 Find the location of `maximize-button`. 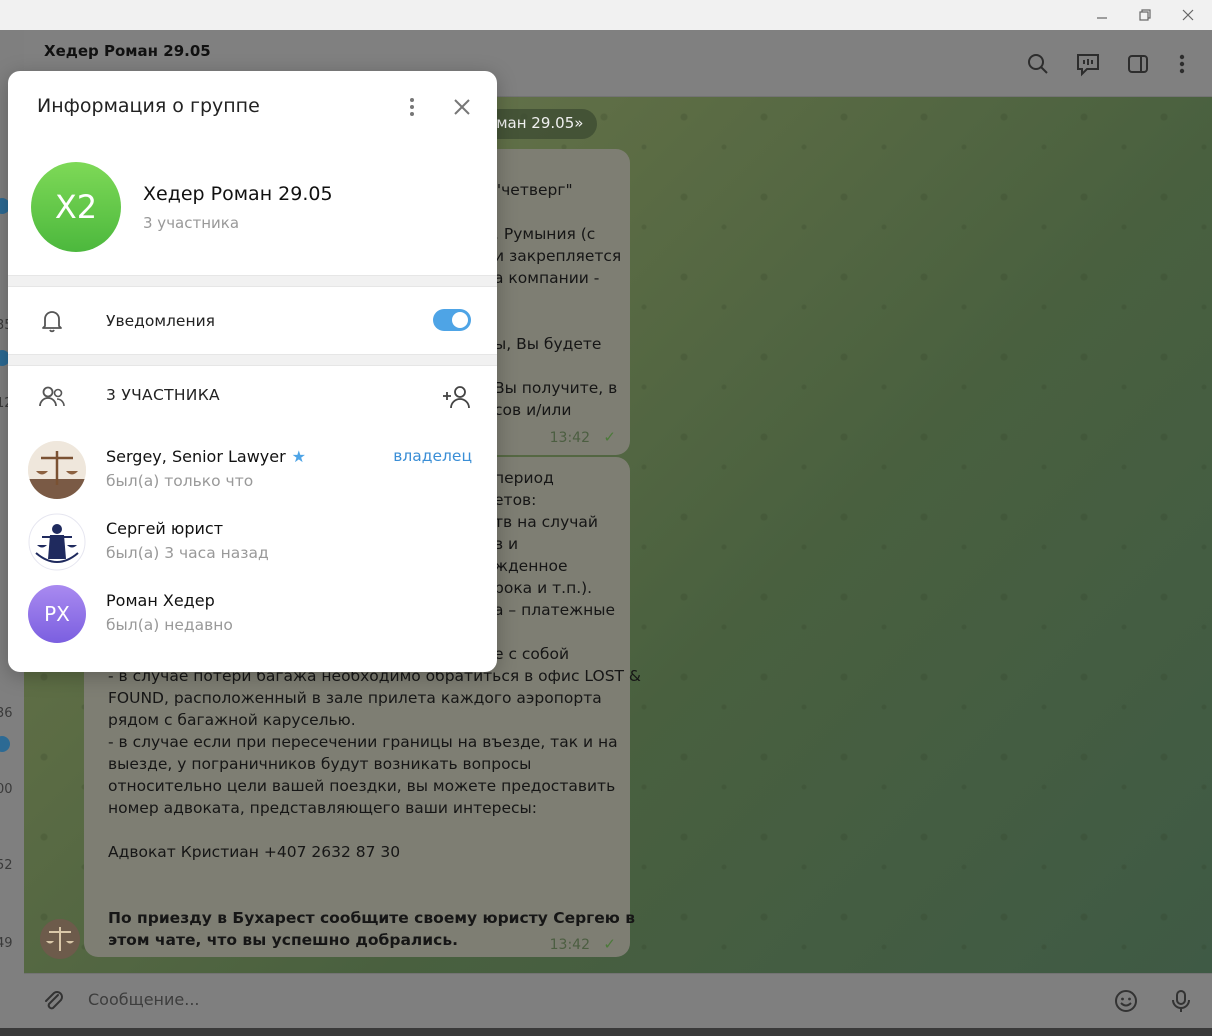

maximize-button is located at coordinates (1145, 15).